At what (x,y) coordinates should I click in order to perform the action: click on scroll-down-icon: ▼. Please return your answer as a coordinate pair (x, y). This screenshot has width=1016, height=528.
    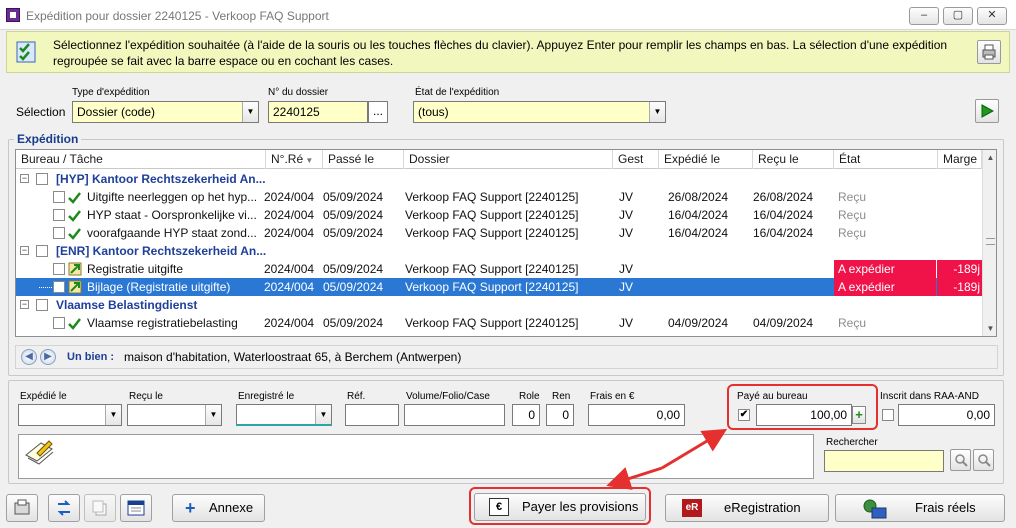
    Looking at the image, I should click on (989, 328).